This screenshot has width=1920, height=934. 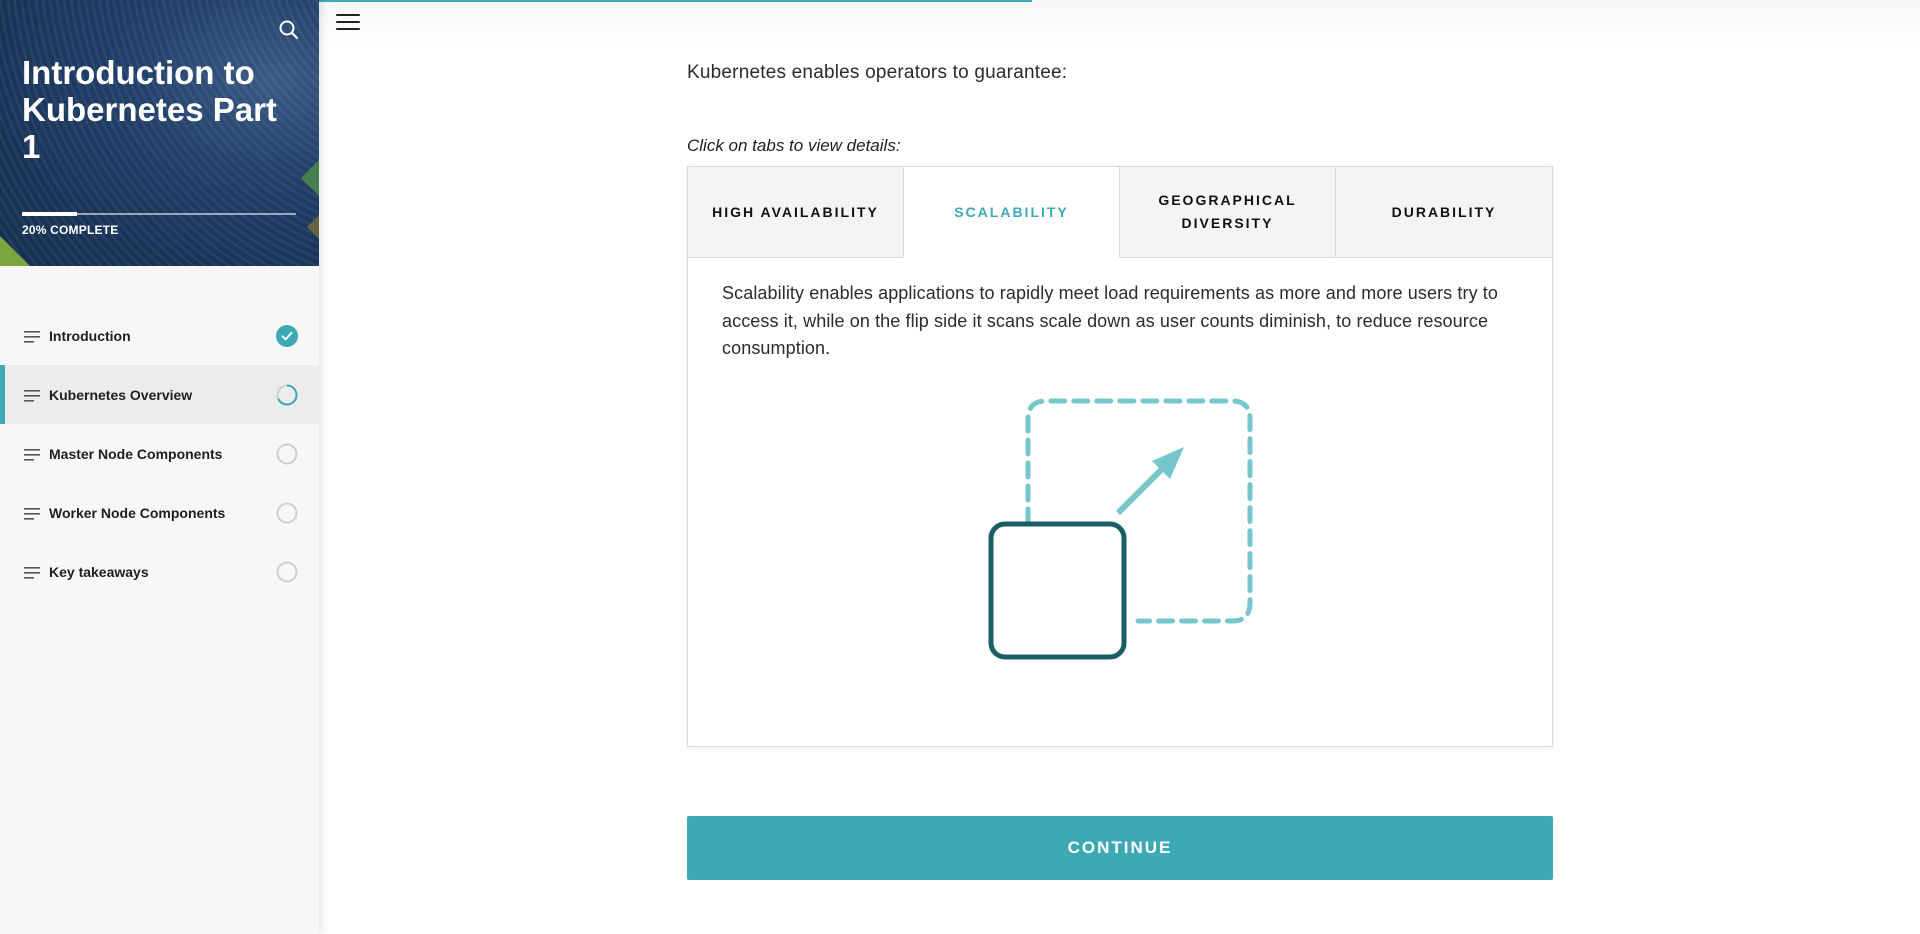 What do you see at coordinates (287, 335) in the screenshot?
I see `check-circle-icon` at bounding box center [287, 335].